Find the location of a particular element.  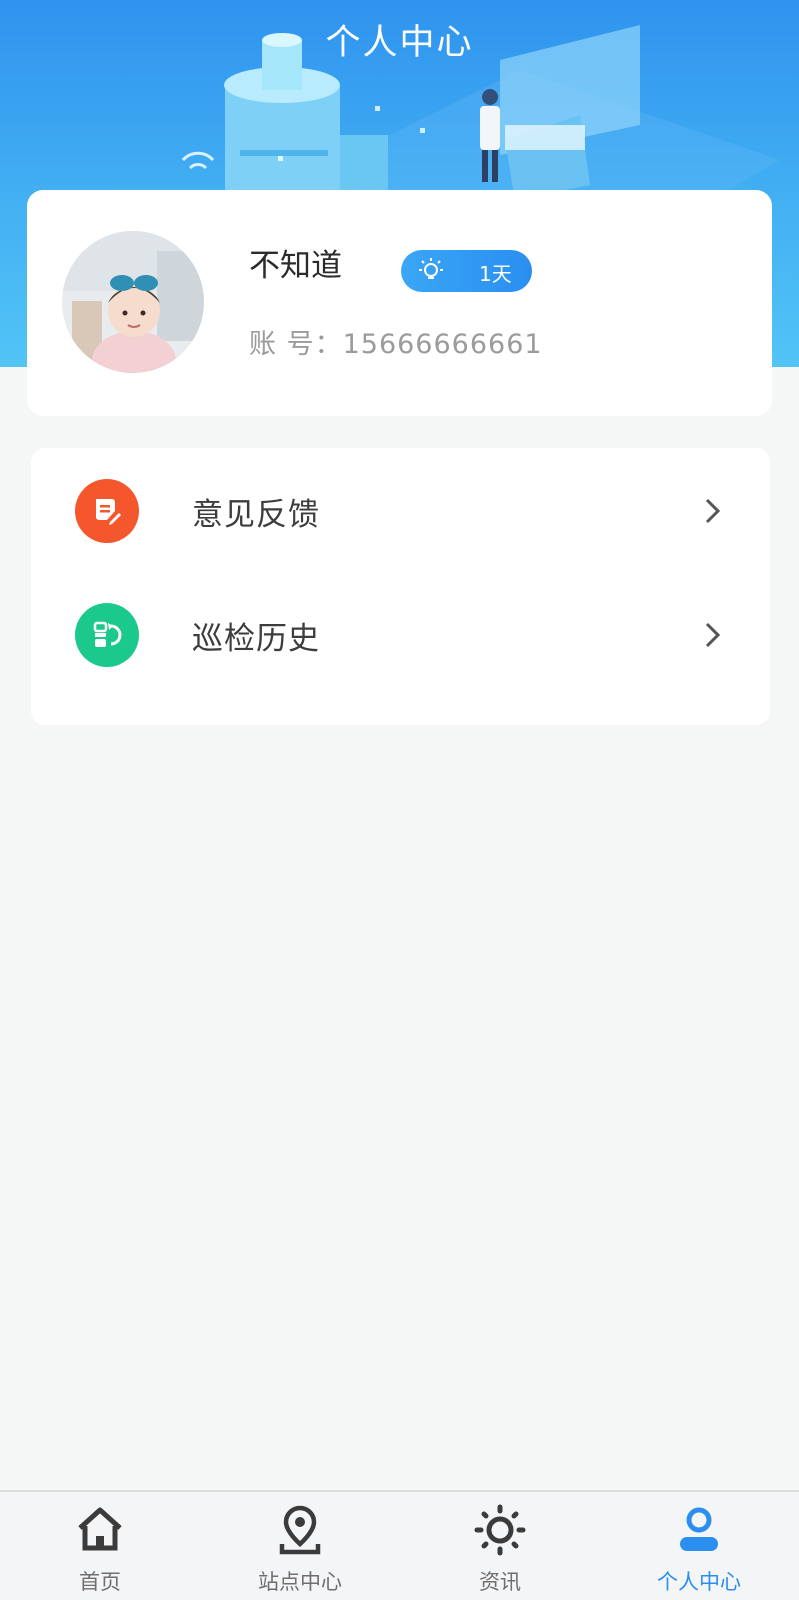

tab-station-center: 站点中心 is located at coordinates (300, 1546).